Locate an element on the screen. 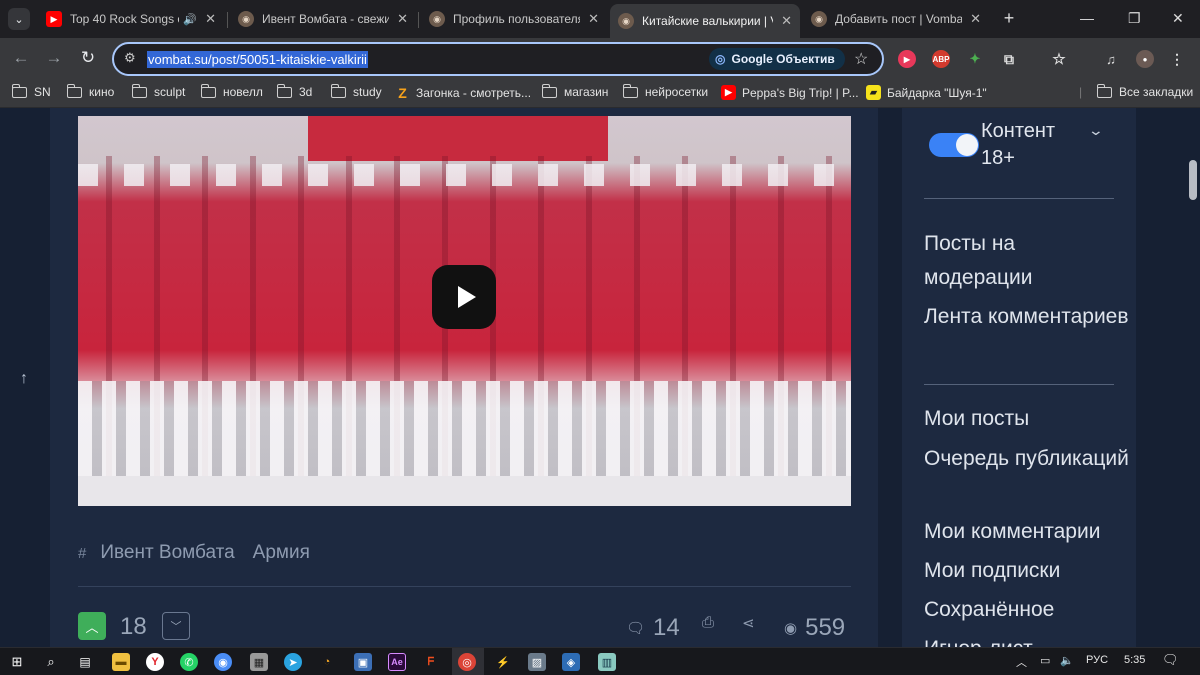 The image size is (1200, 675). task-view-icon: ▤ is located at coordinates (85, 662).